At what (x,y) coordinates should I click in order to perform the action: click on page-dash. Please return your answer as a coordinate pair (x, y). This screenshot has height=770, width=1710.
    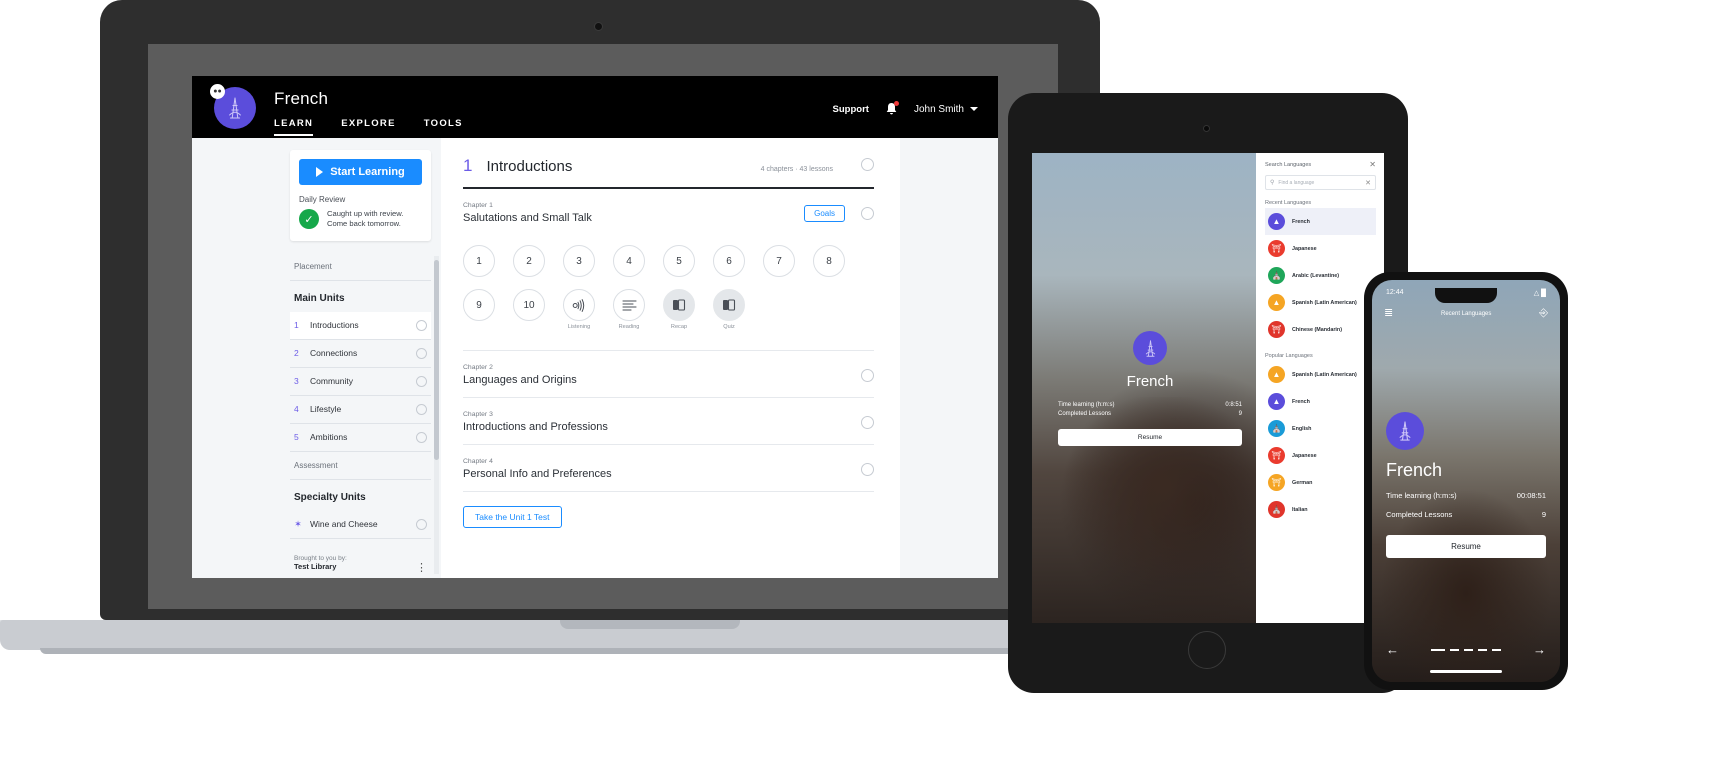
    Looking at the image, I should click on (1454, 649).